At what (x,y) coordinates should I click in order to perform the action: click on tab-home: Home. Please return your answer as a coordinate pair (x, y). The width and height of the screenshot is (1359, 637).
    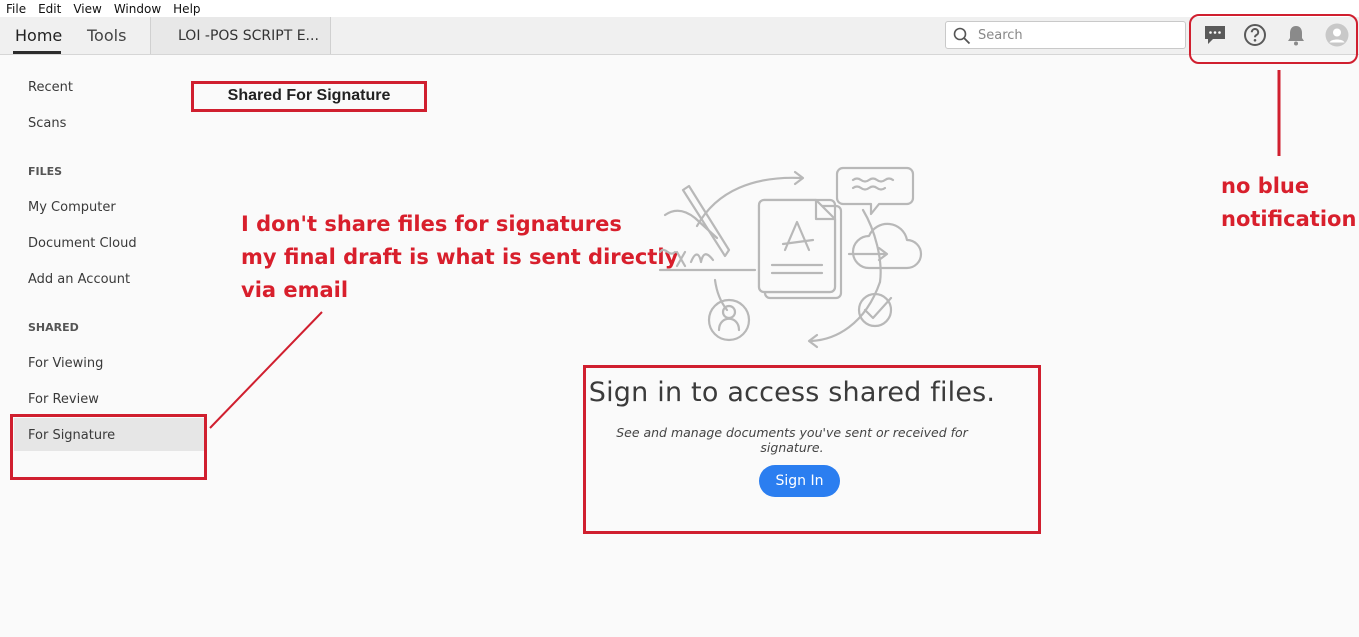
    Looking at the image, I should click on (38, 35).